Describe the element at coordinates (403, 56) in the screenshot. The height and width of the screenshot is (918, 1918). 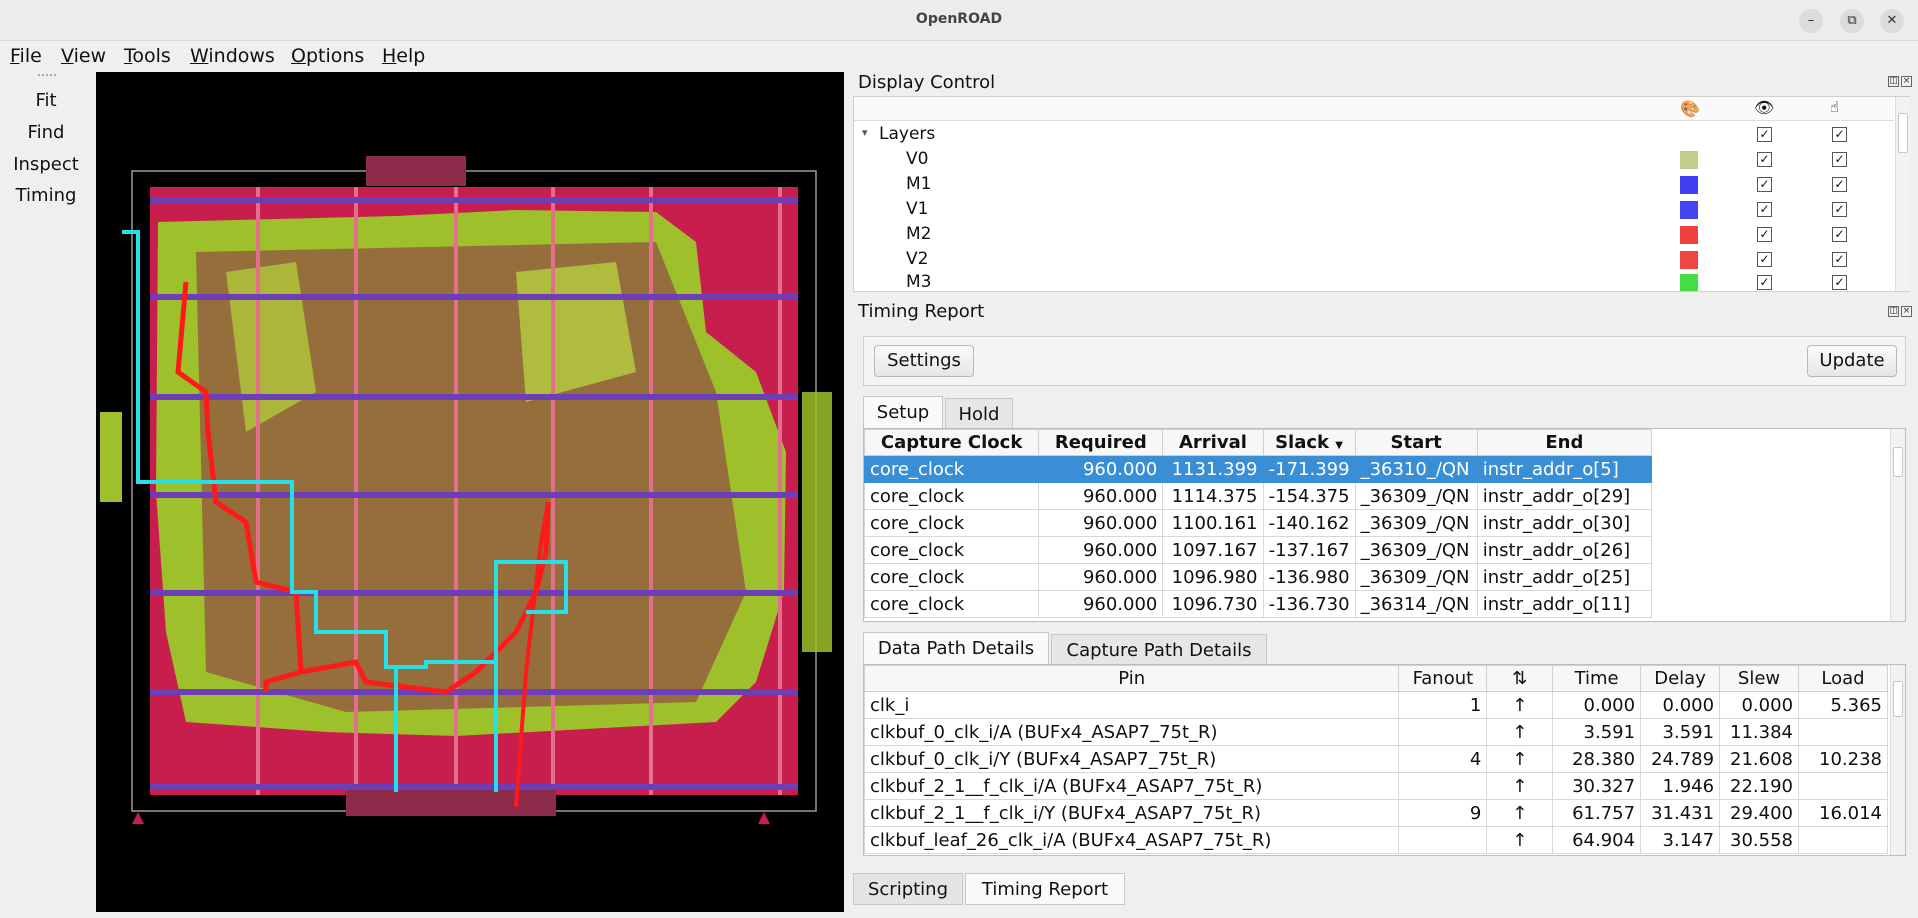
I see `menu-help: Help` at that location.